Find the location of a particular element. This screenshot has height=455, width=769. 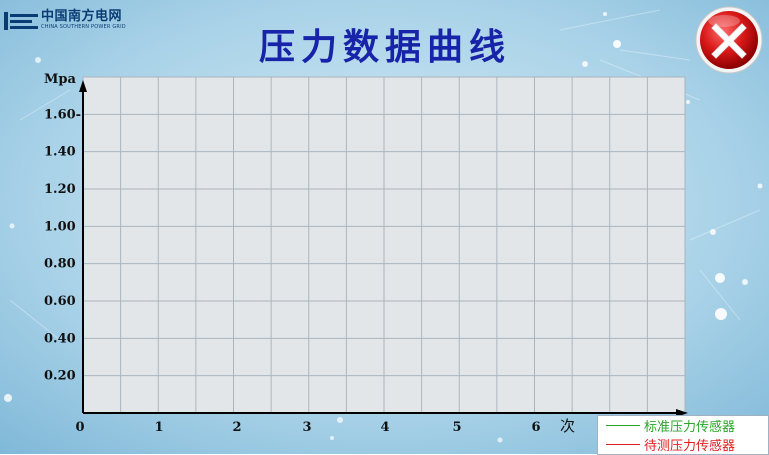

x-tick-label: 3 is located at coordinates (306, 427).